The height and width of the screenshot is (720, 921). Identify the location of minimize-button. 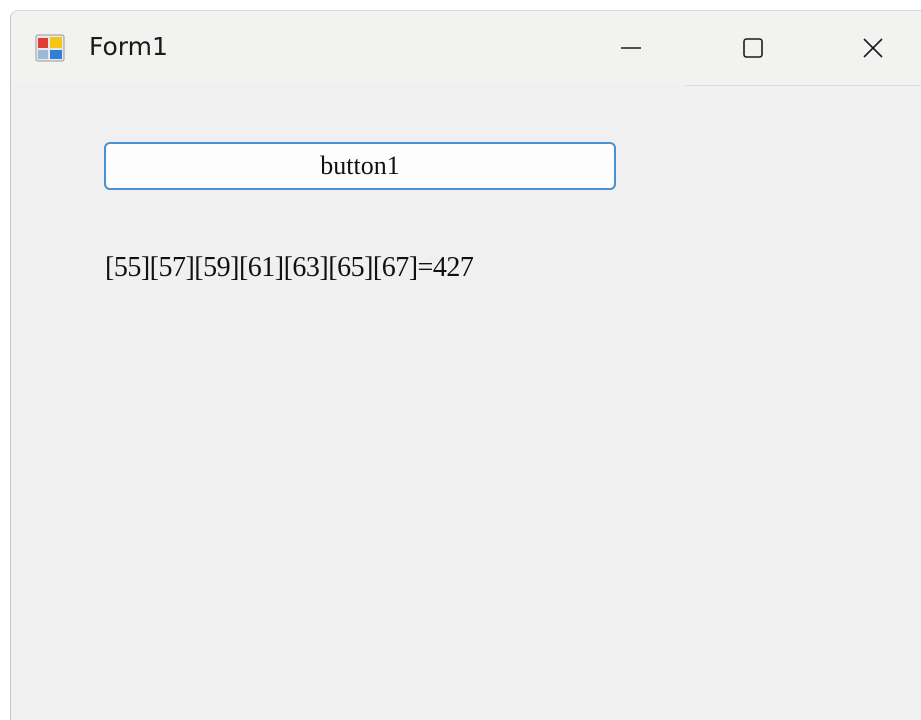
(631, 48).